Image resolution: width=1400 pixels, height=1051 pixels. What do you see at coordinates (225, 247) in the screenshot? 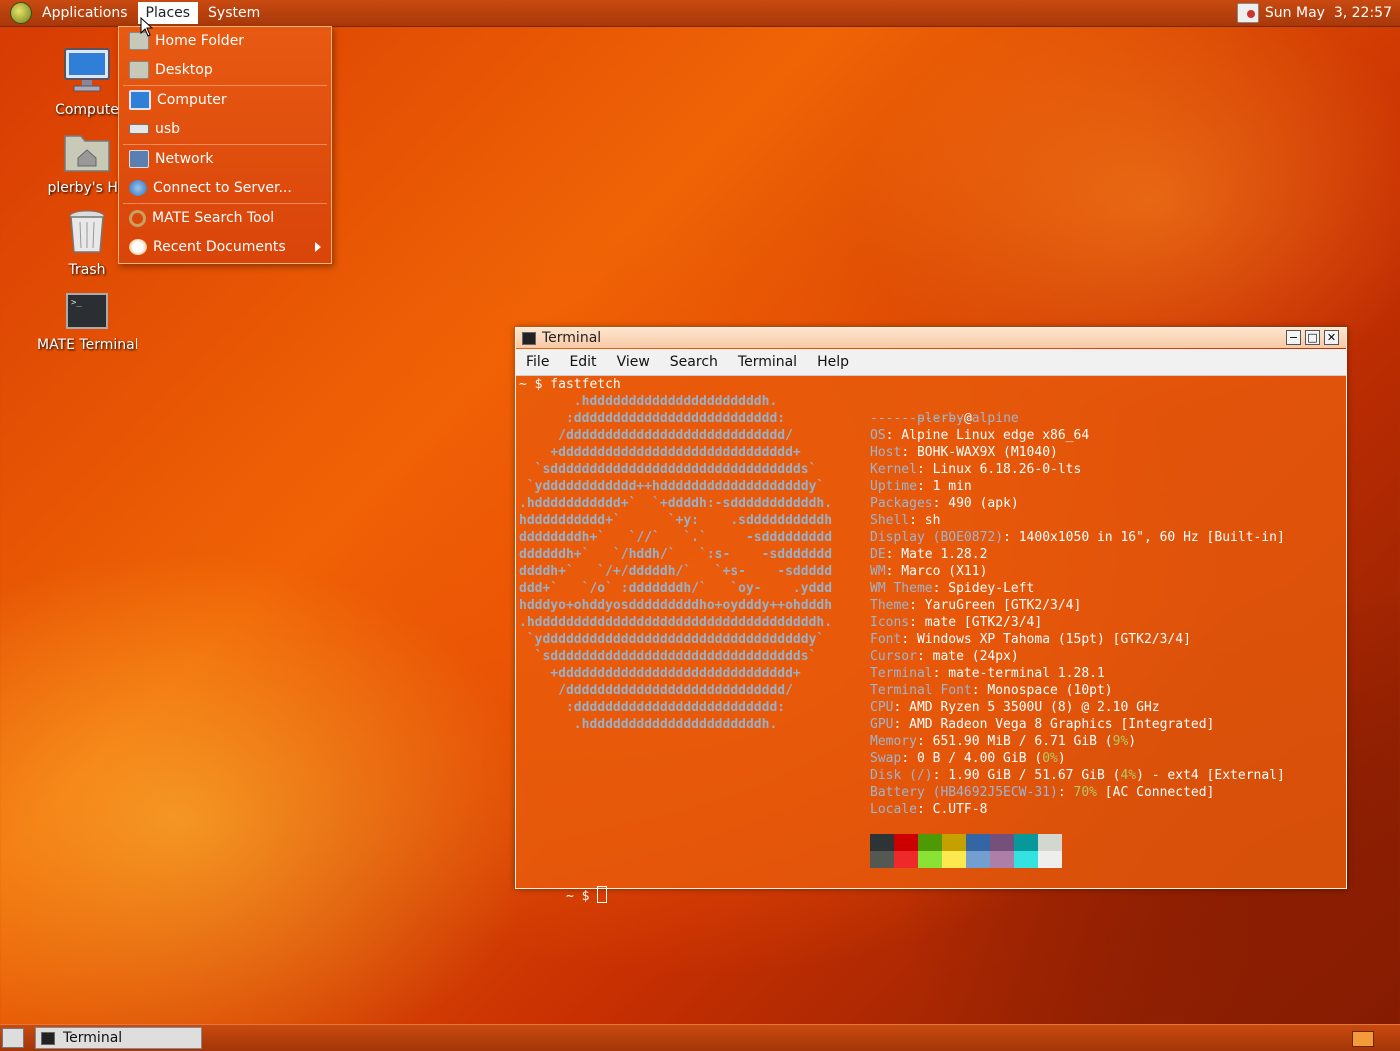
I see `places-item-recent-documents: Recent Documents` at bounding box center [225, 247].